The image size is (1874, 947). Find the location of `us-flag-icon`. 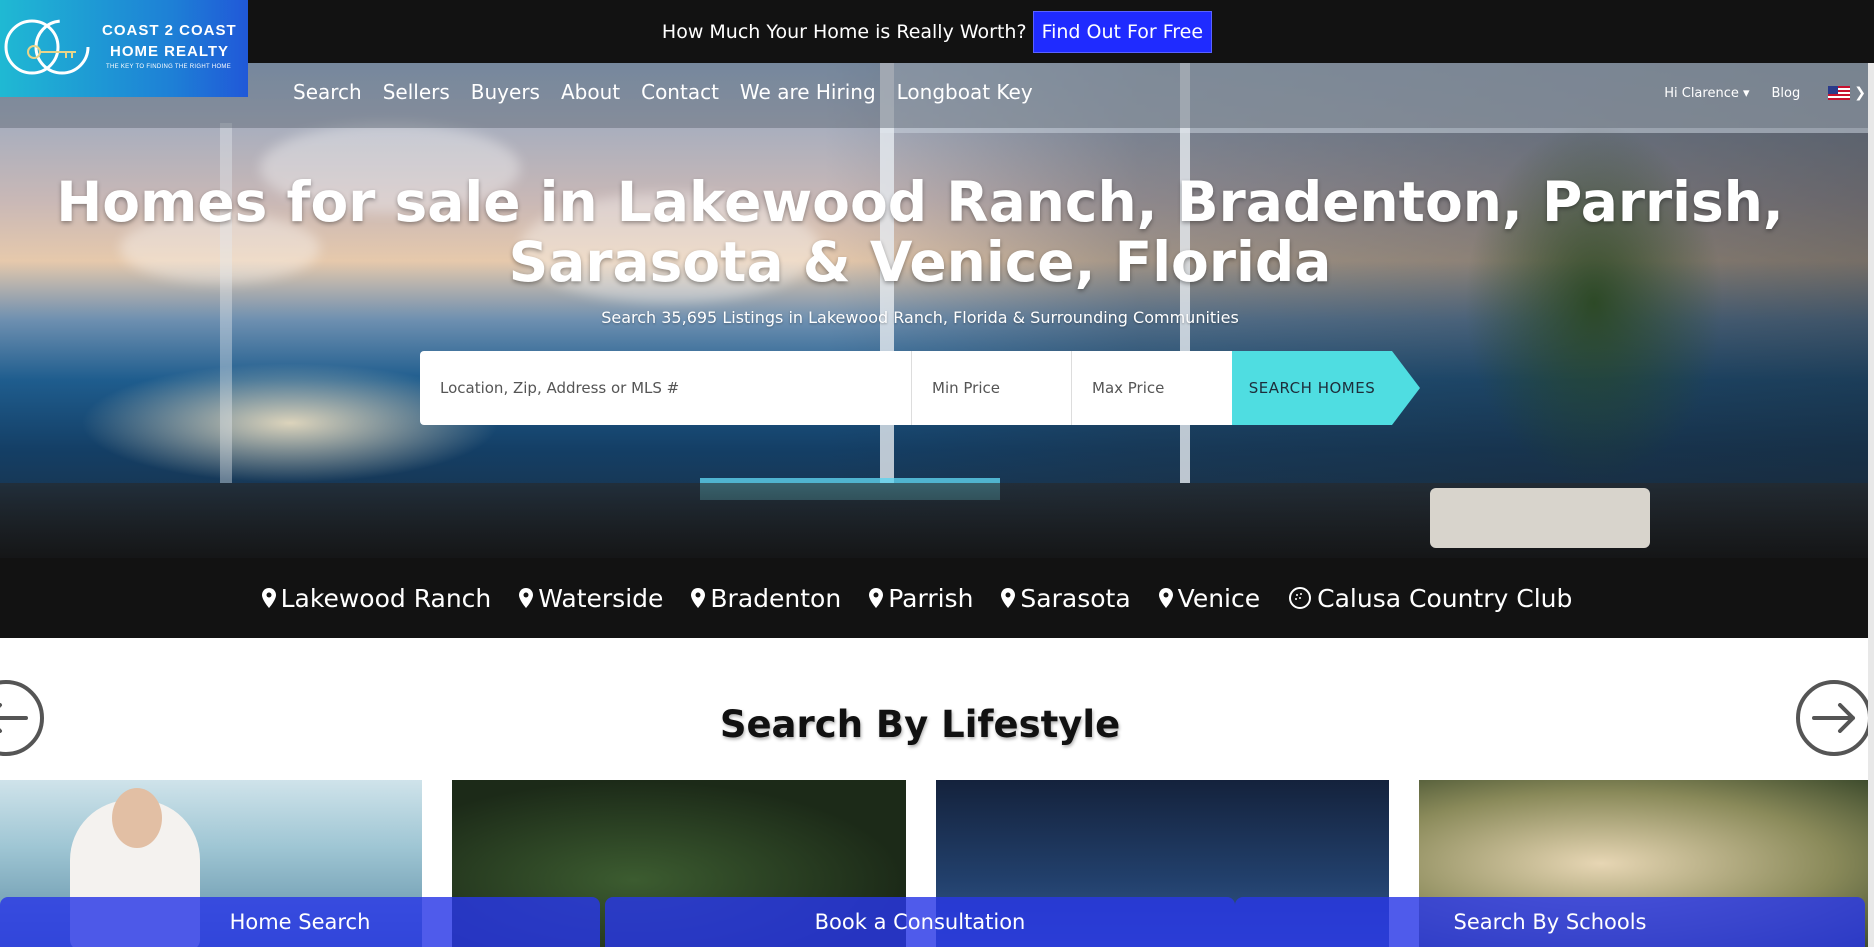

us-flag-icon is located at coordinates (1839, 93).